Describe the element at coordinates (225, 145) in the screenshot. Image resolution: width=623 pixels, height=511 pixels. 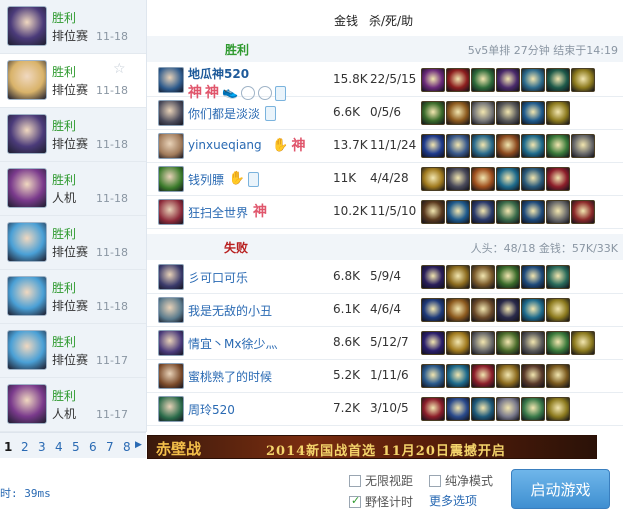
I see `player-name: yinxueqiang` at that location.